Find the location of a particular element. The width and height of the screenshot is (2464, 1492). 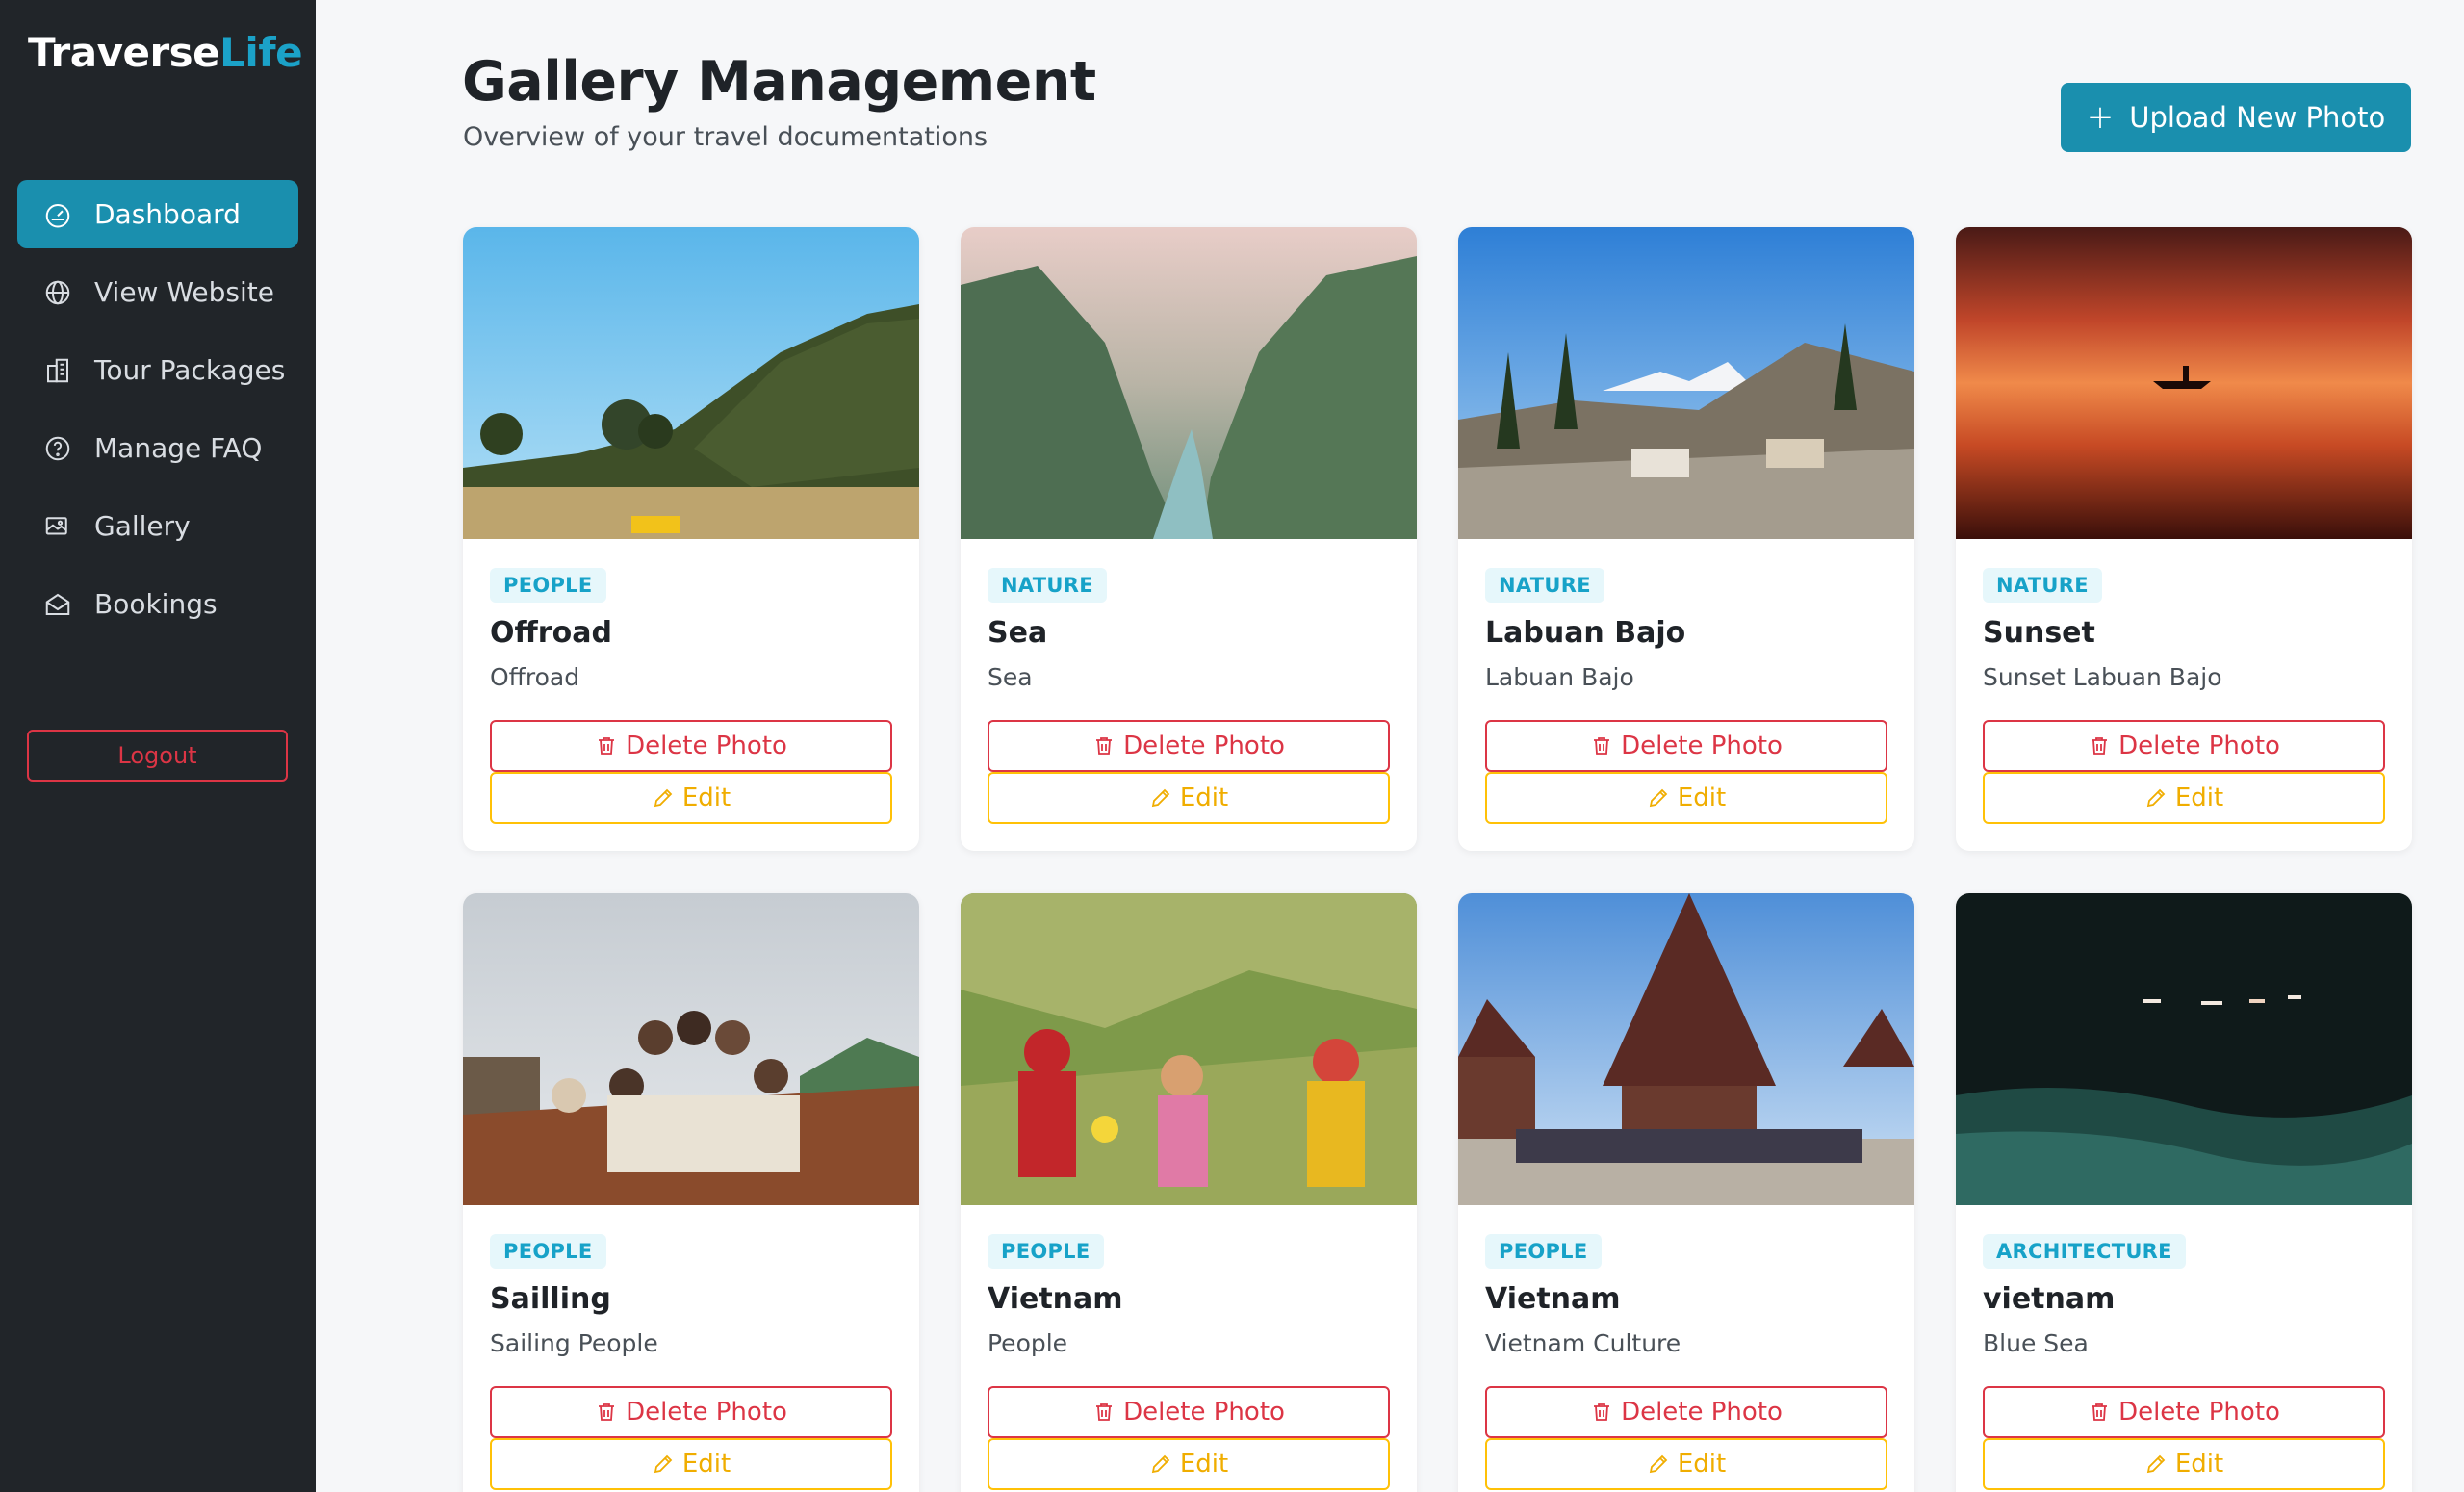

question-circle-icon is located at coordinates (57, 448).